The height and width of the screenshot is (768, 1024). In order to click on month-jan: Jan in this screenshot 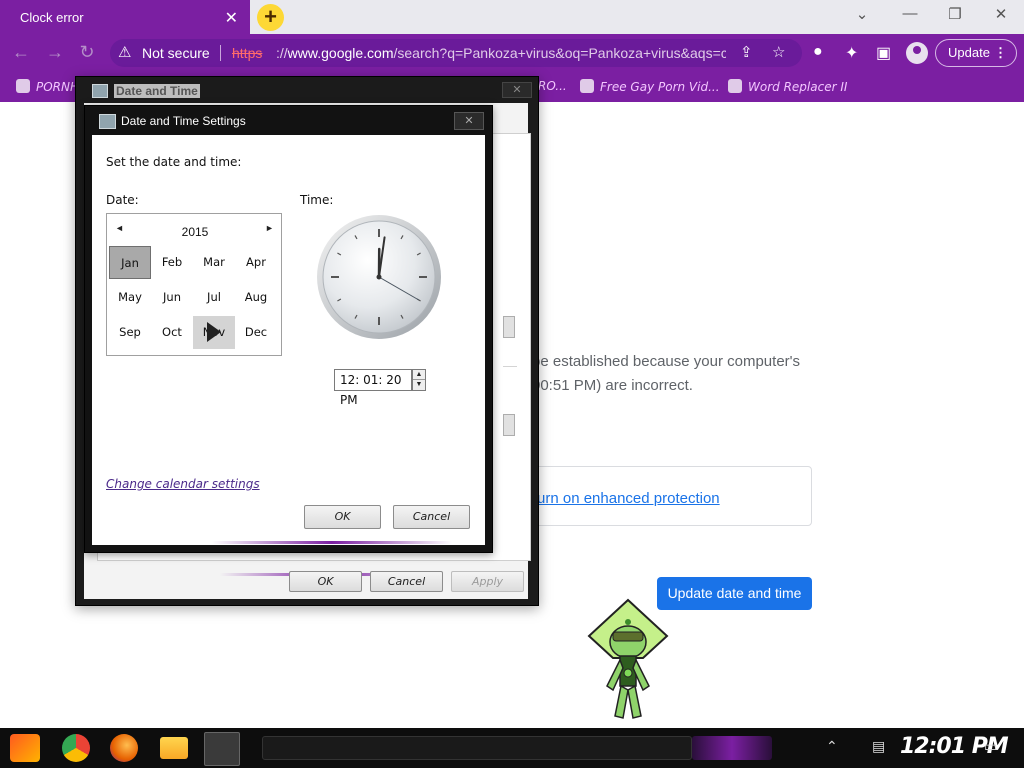, I will do `click(130, 262)`.